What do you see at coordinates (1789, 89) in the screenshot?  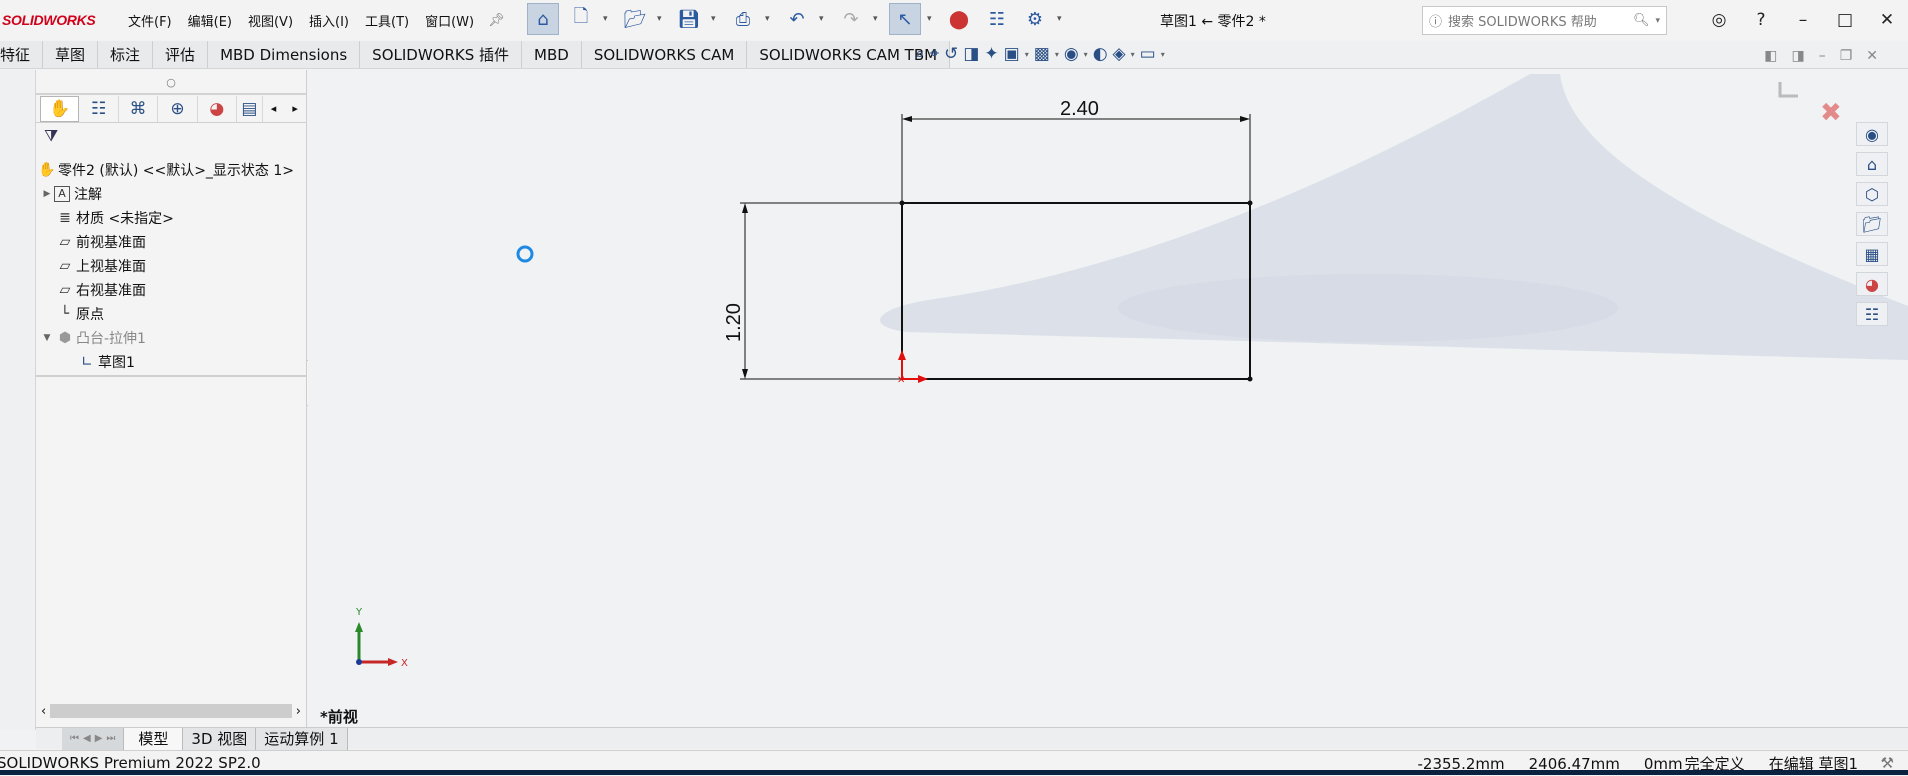 I see `confirm-exit-sketch-icon` at bounding box center [1789, 89].